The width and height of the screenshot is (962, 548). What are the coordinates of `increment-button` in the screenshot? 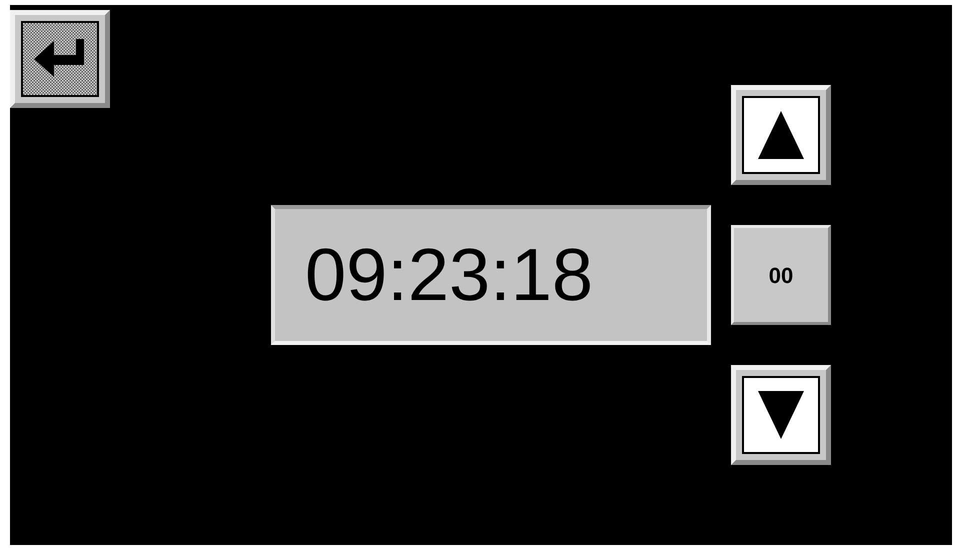 It's located at (781, 135).